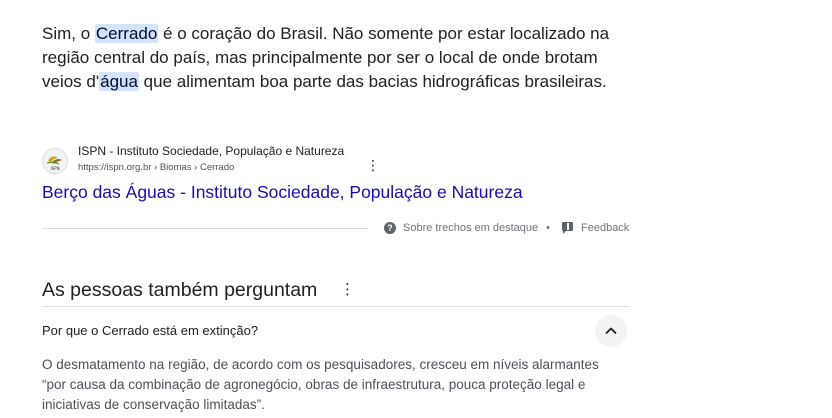  Describe the element at coordinates (470, 228) in the screenshot. I see `about-snippets-link: Sobre trechos em destaque` at that location.